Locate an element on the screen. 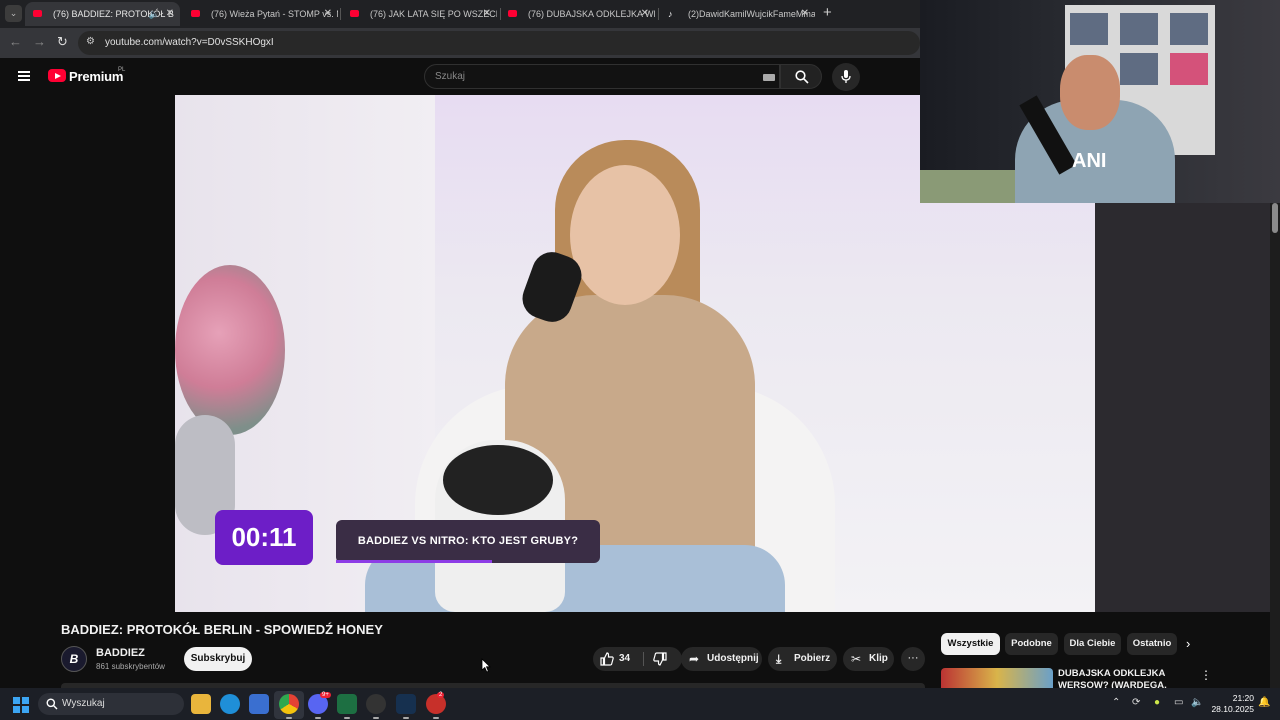  more-vertical-icon: ⋮ is located at coordinates (1206, 675).